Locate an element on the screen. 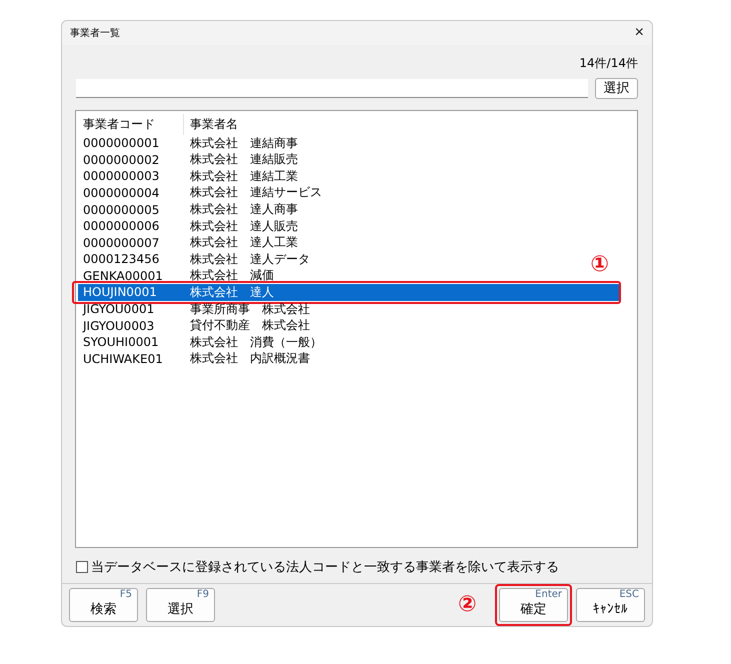  column-header: 事業者名 is located at coordinates (213, 124).